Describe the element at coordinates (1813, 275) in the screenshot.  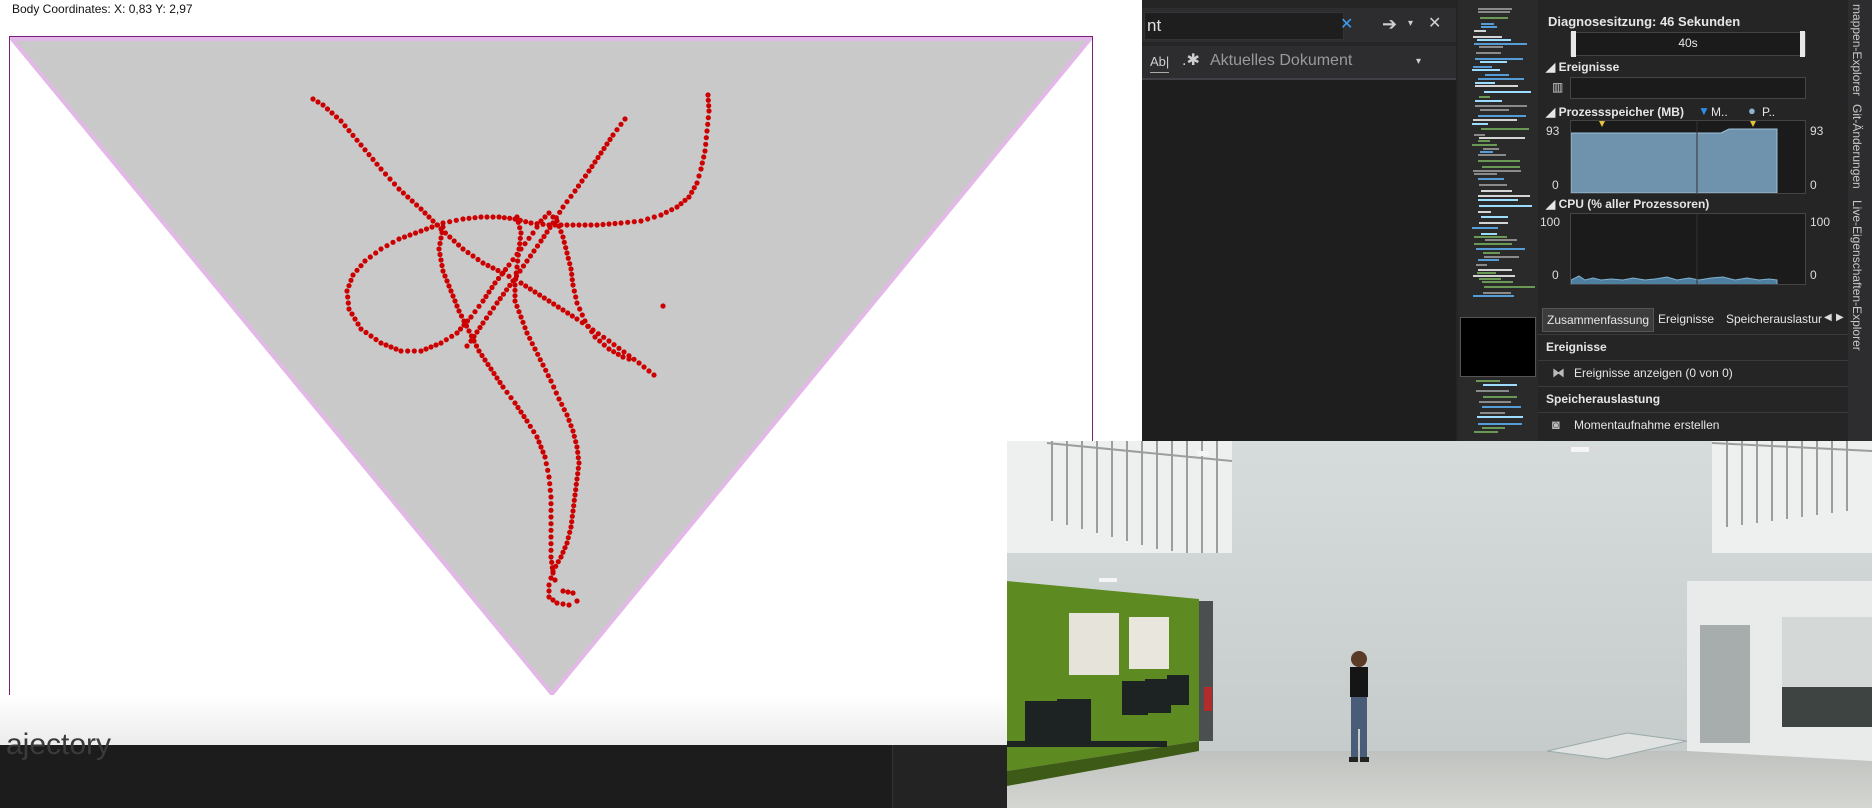
I see `cpu-axis-min-right: 0` at that location.